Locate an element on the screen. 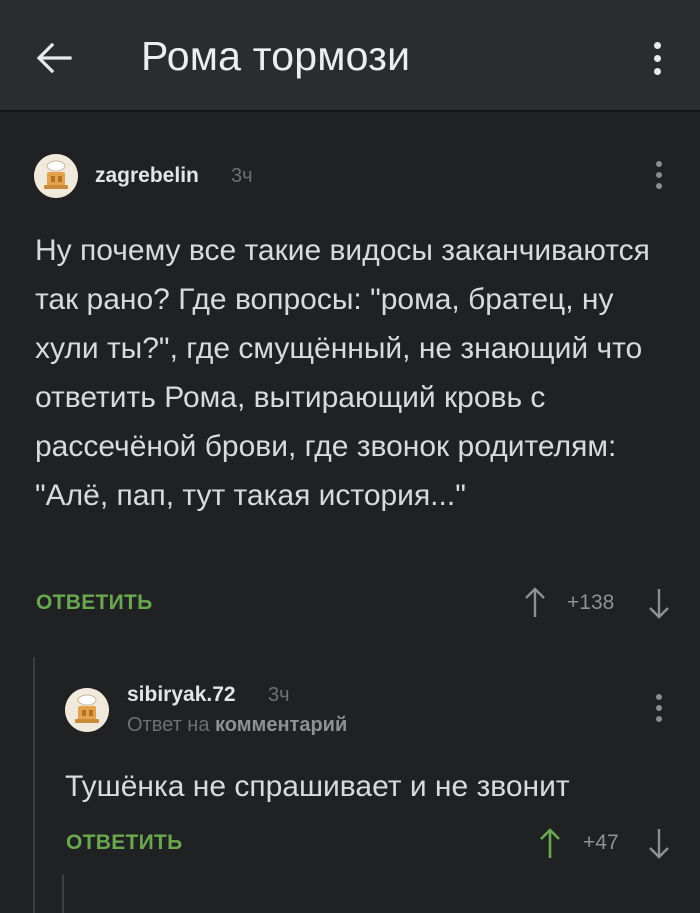 The width and height of the screenshot is (700, 913). thread-line is located at coordinates (34, 785).